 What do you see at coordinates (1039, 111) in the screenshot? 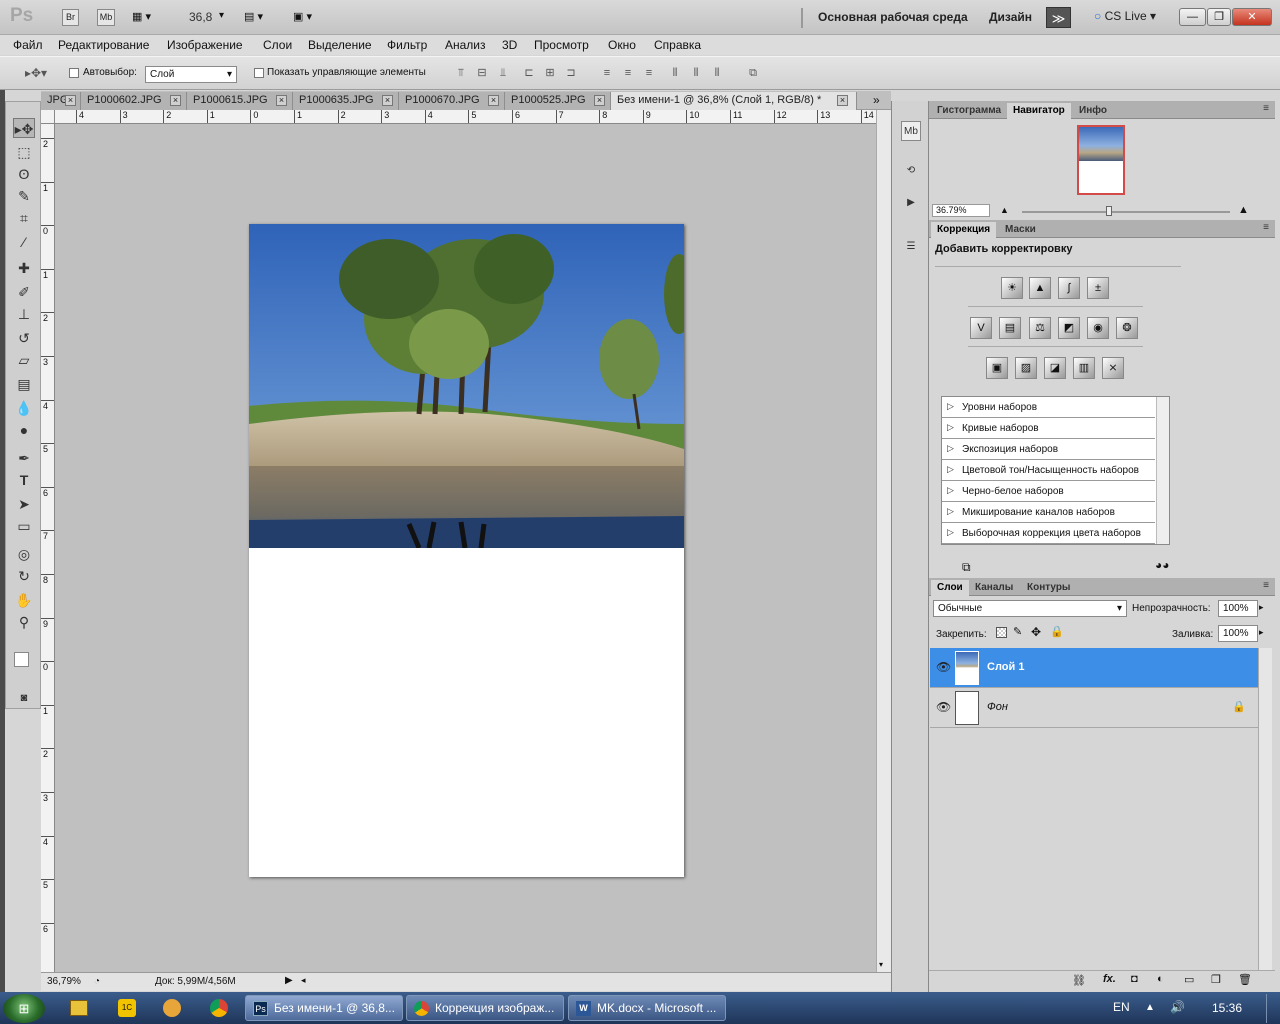
I see `tab-navigator: Навигатор` at bounding box center [1039, 111].